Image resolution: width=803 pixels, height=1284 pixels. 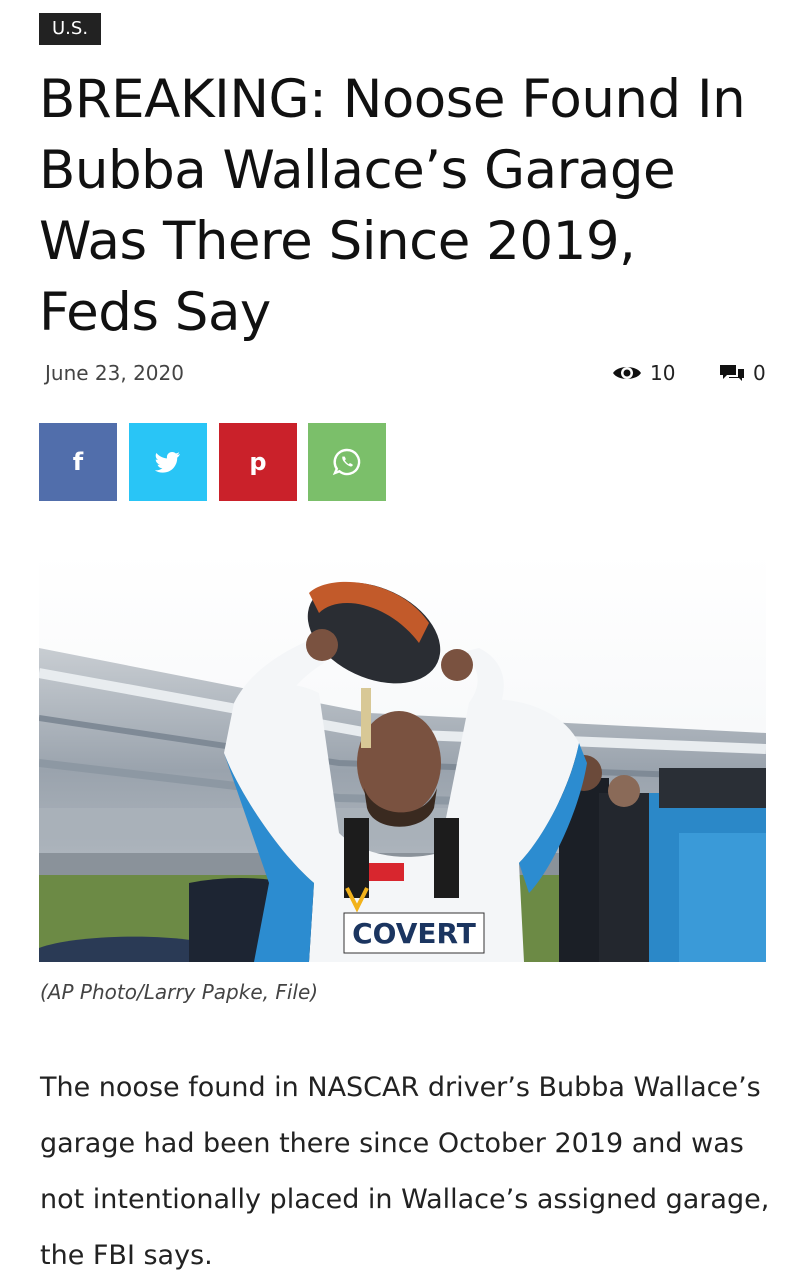 I want to click on view-count: 10, so click(x=643, y=373).